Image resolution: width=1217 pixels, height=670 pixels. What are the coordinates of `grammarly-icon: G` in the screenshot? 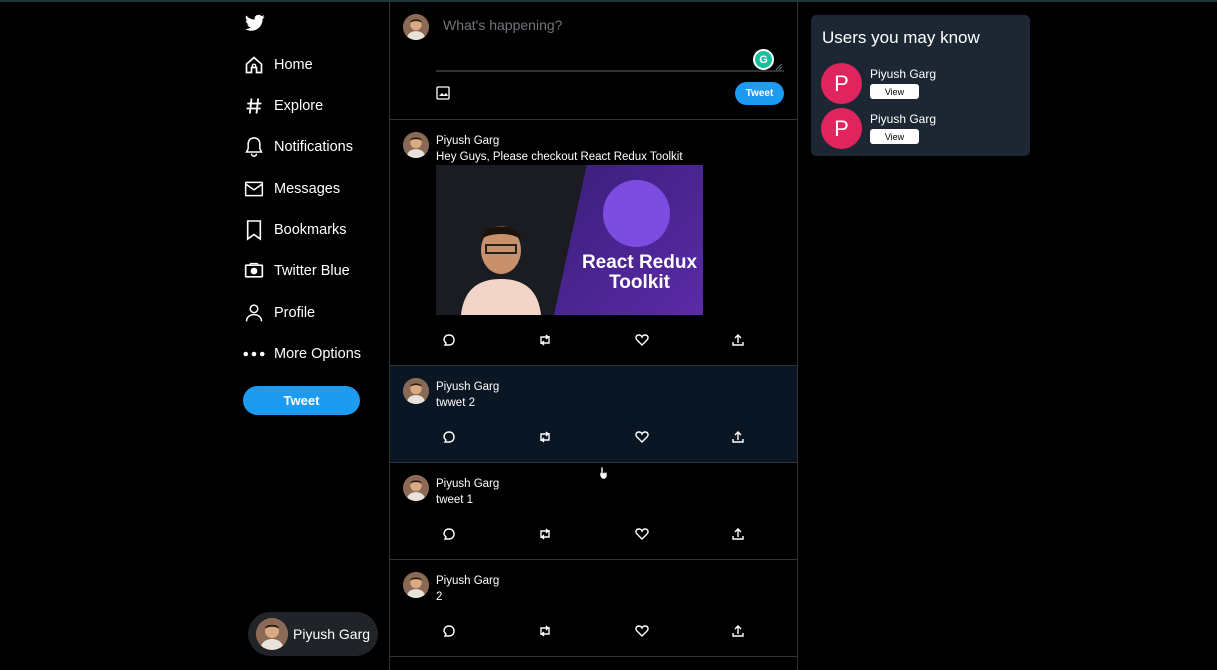 It's located at (763, 59).